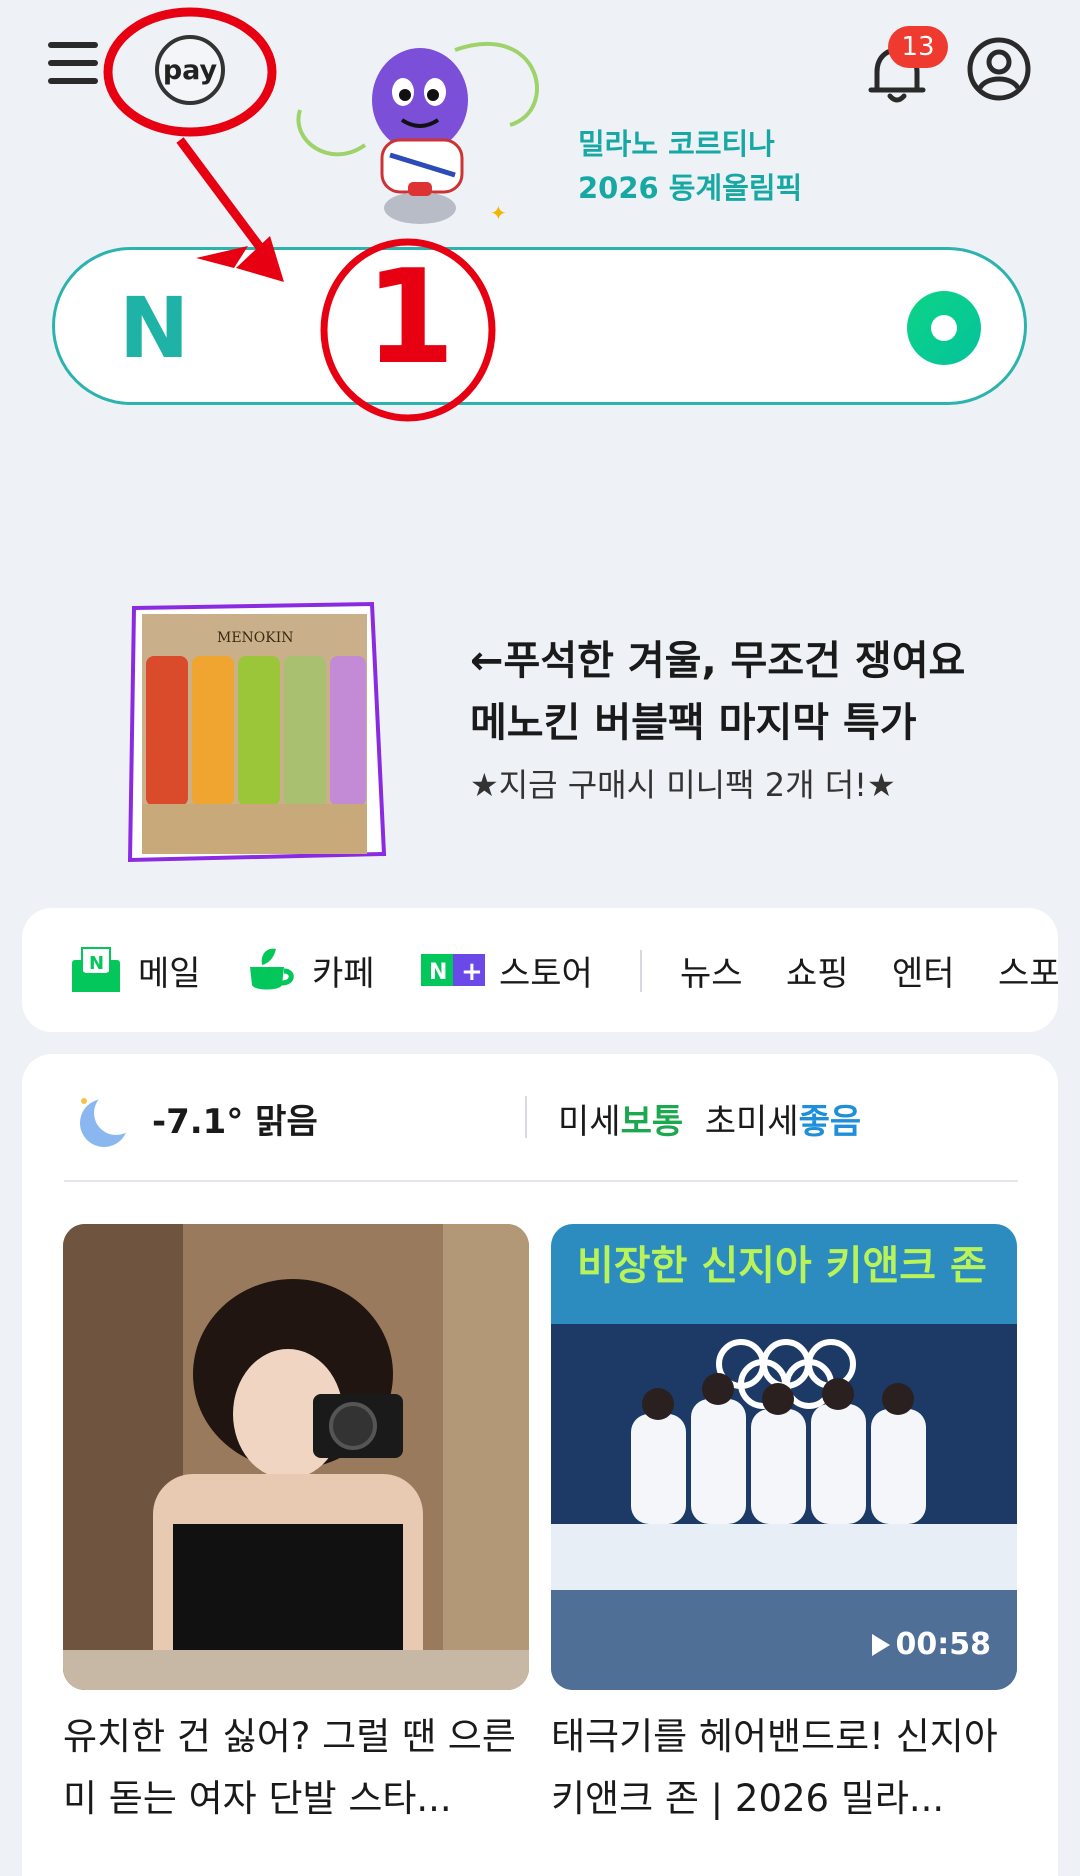  What do you see at coordinates (999, 69) in the screenshot?
I see `profile-icon` at bounding box center [999, 69].